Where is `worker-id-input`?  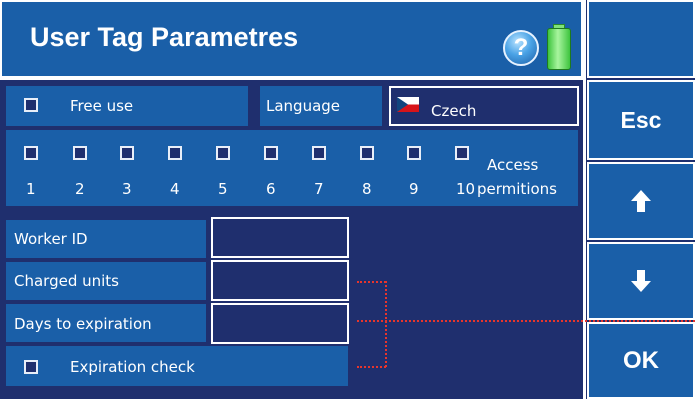 worker-id-input is located at coordinates (280, 237).